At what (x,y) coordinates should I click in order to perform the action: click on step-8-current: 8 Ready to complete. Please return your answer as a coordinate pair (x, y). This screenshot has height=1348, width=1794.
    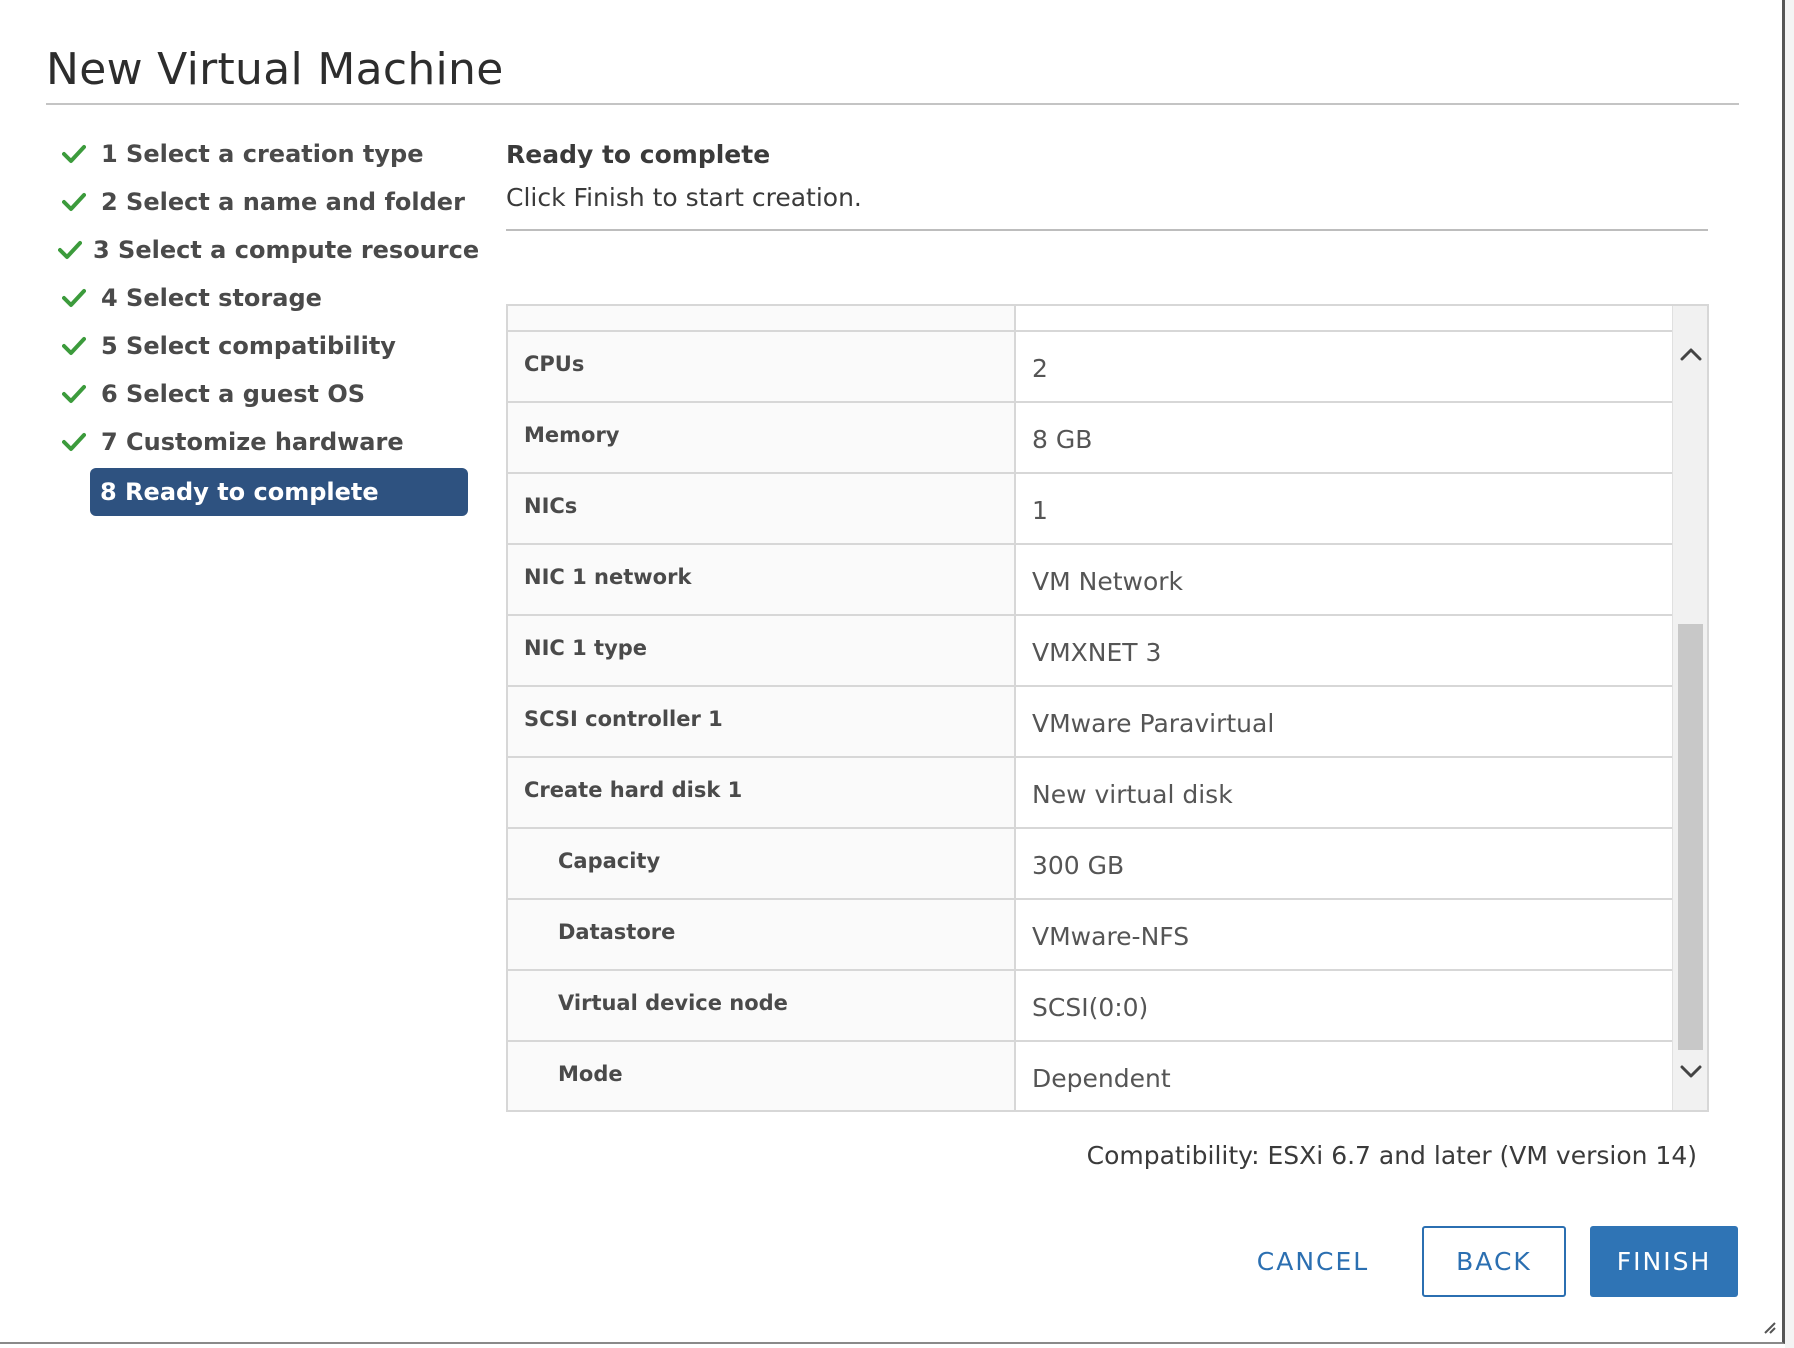
    Looking at the image, I should click on (268, 491).